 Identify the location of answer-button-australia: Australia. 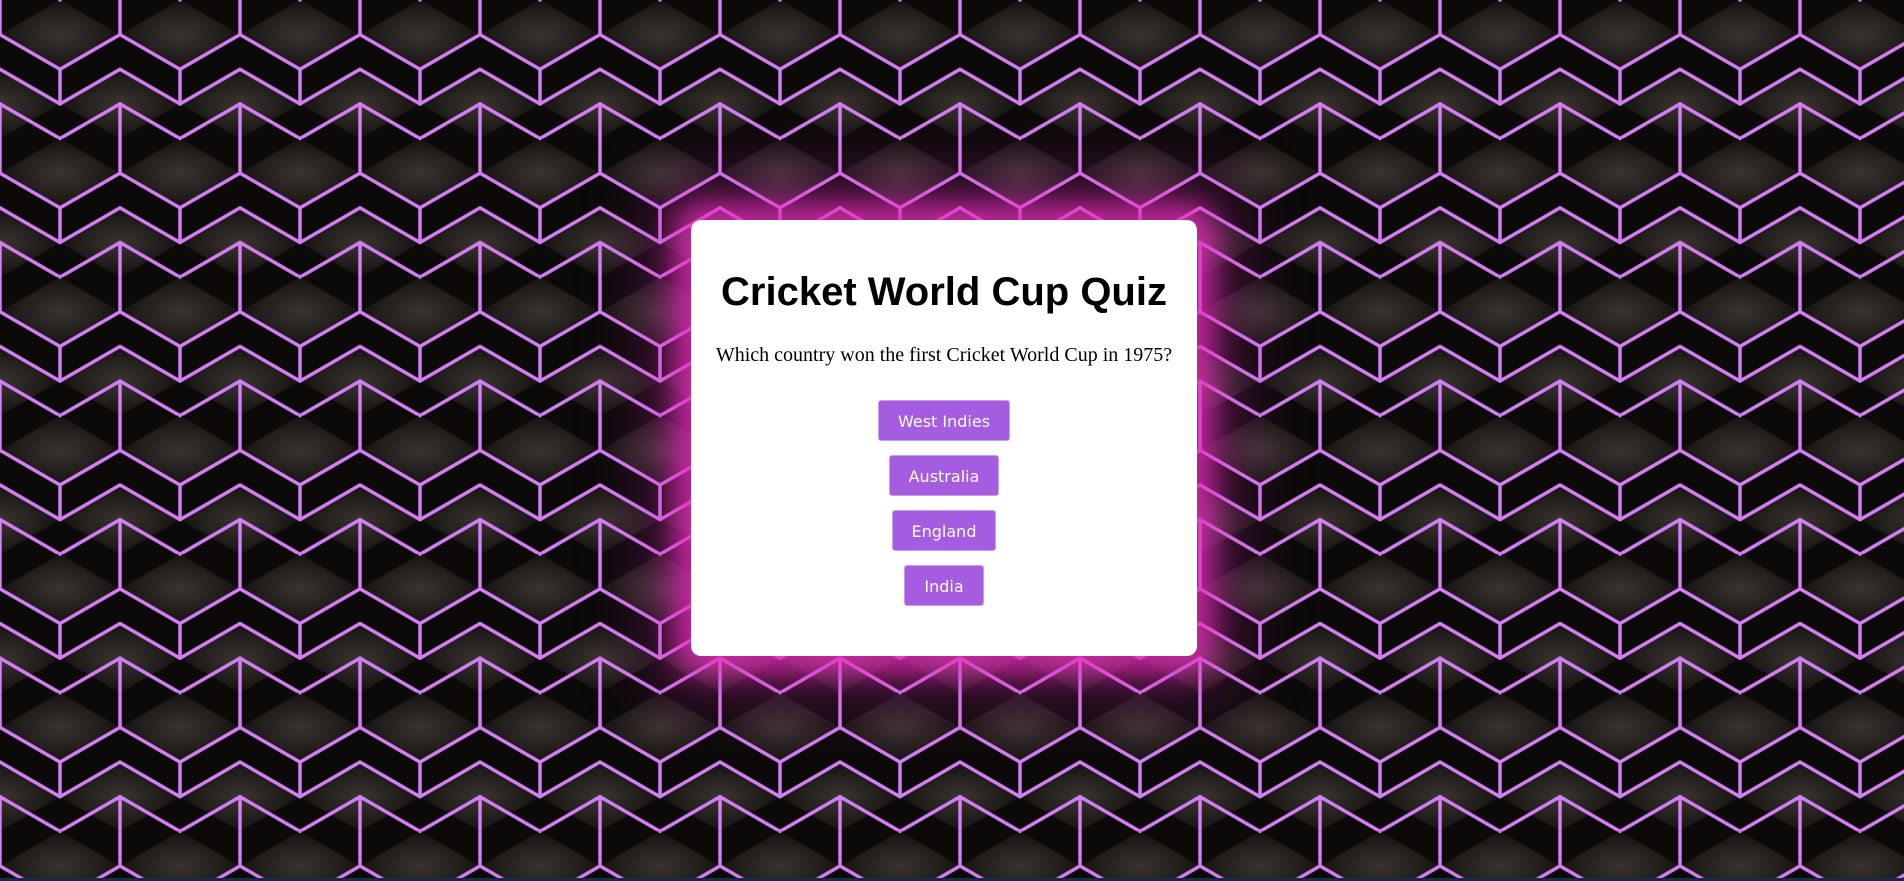
(944, 475).